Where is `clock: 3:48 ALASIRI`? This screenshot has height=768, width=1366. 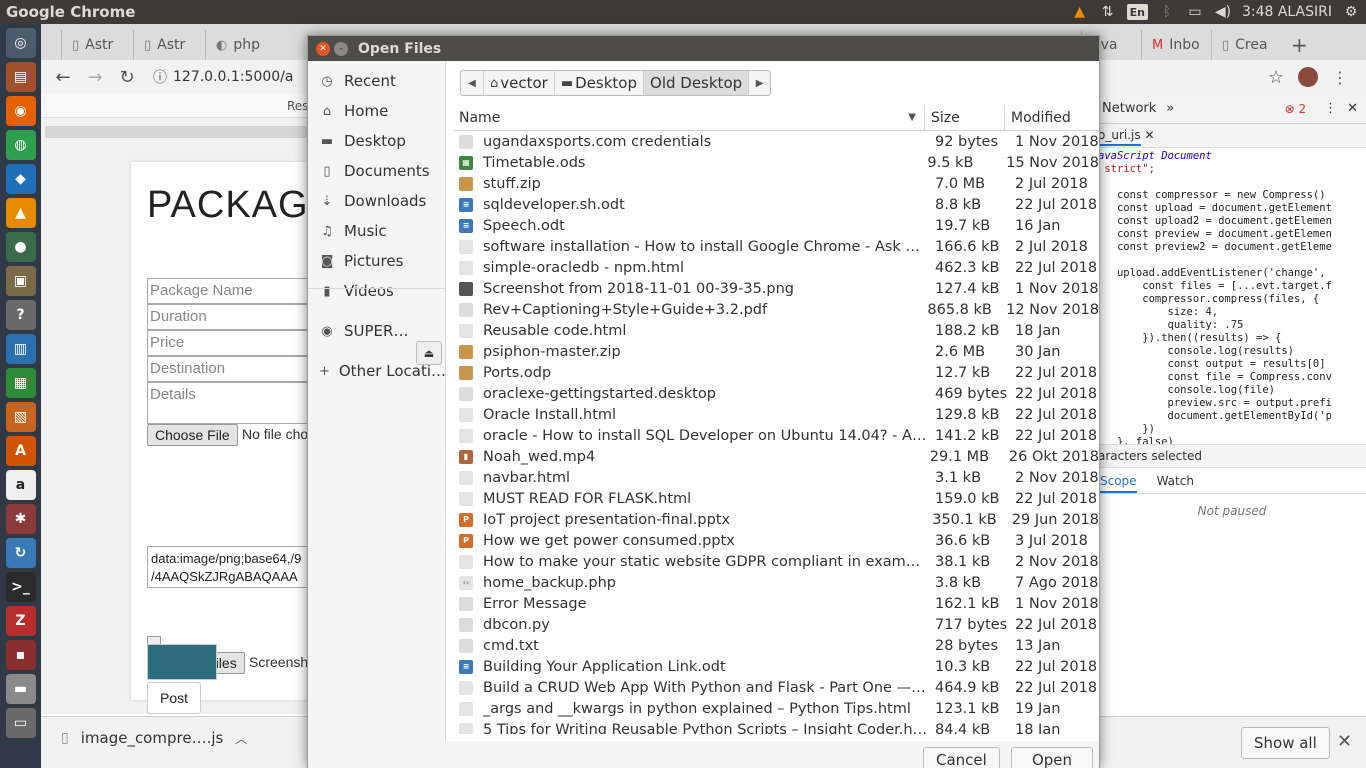 clock: 3:48 ALASIRI is located at coordinates (1287, 12).